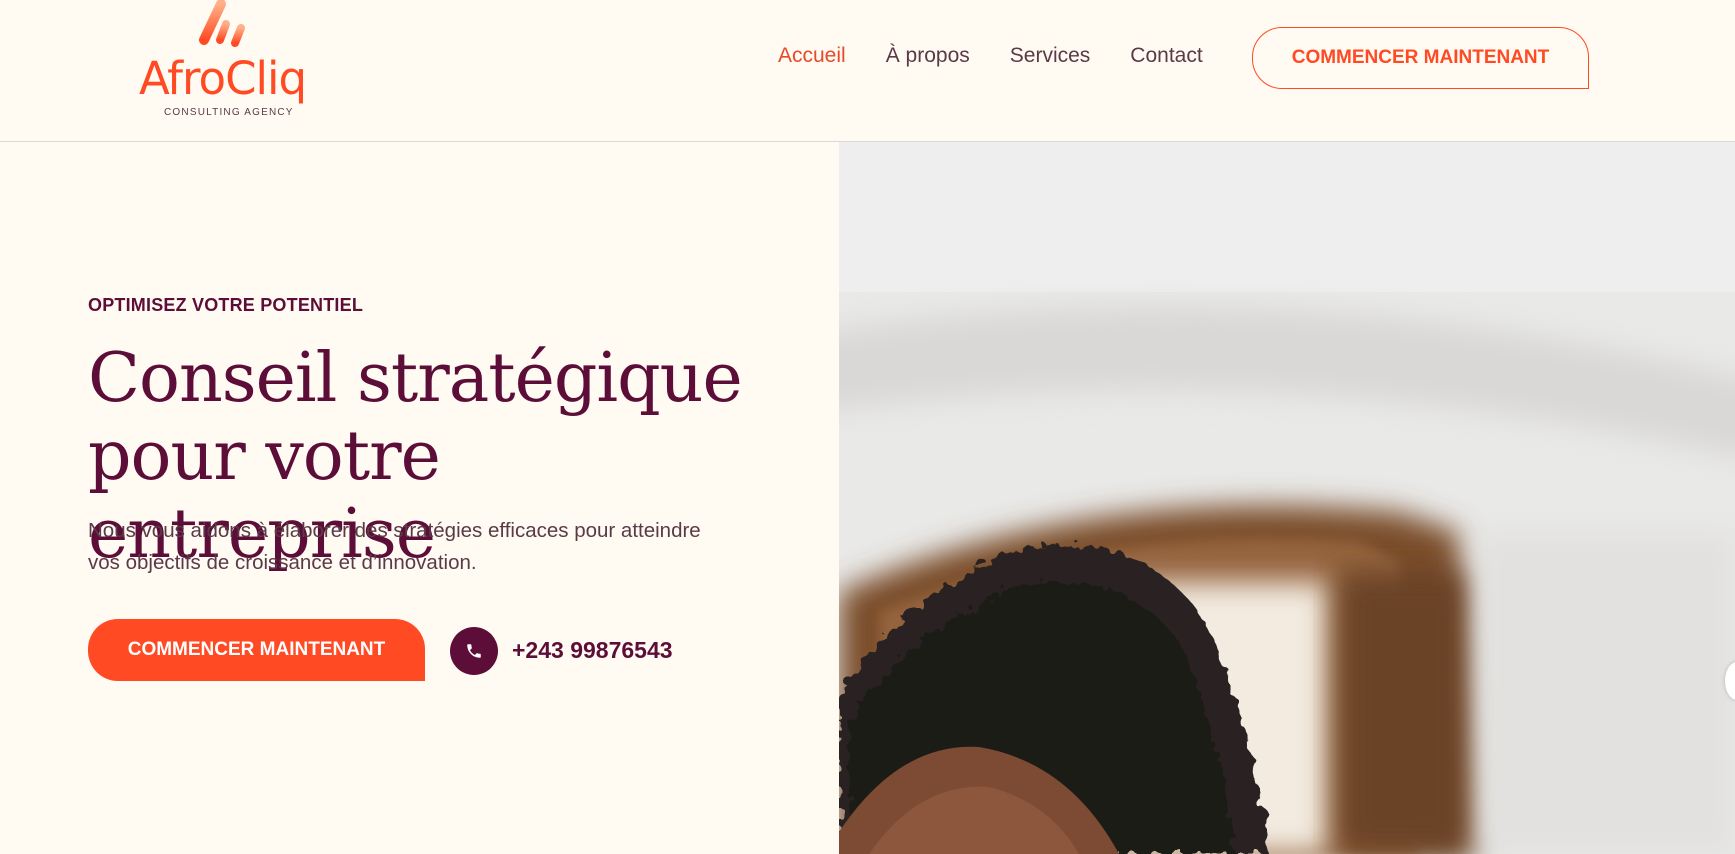 The width and height of the screenshot is (1735, 854). I want to click on afrocliq-logo: AfroCliq CONSULTING AGENCY, so click(230, 62).